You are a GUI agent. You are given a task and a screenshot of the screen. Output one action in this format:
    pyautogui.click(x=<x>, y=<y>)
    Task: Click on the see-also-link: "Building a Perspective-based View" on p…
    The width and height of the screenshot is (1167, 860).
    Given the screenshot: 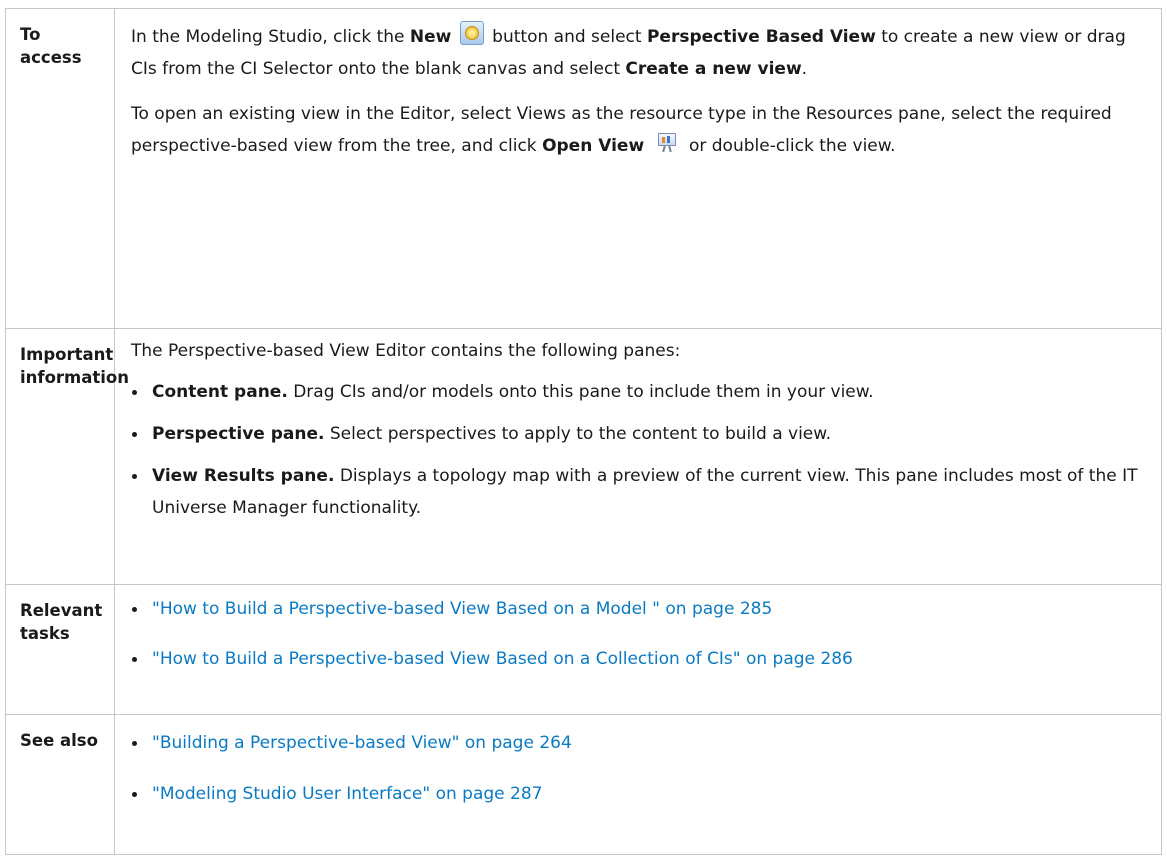 What is the action you would take?
    pyautogui.click(x=362, y=743)
    